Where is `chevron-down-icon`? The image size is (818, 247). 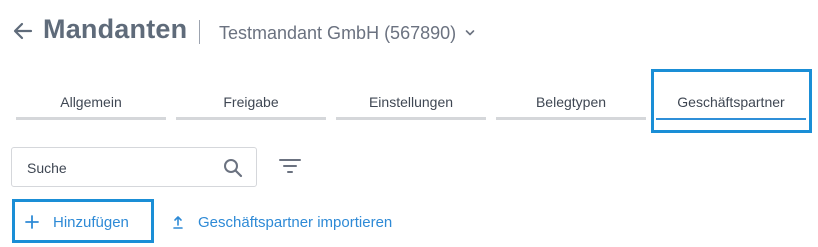
chevron-down-icon is located at coordinates (470, 33).